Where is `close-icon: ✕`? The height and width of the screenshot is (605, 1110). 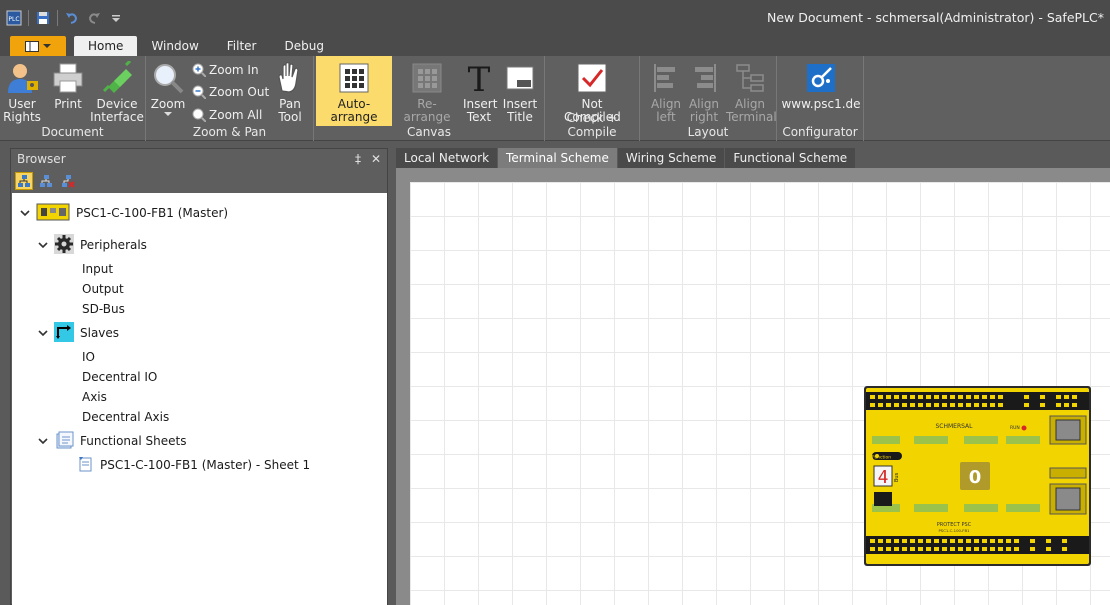
close-icon: ✕ is located at coordinates (376, 159).